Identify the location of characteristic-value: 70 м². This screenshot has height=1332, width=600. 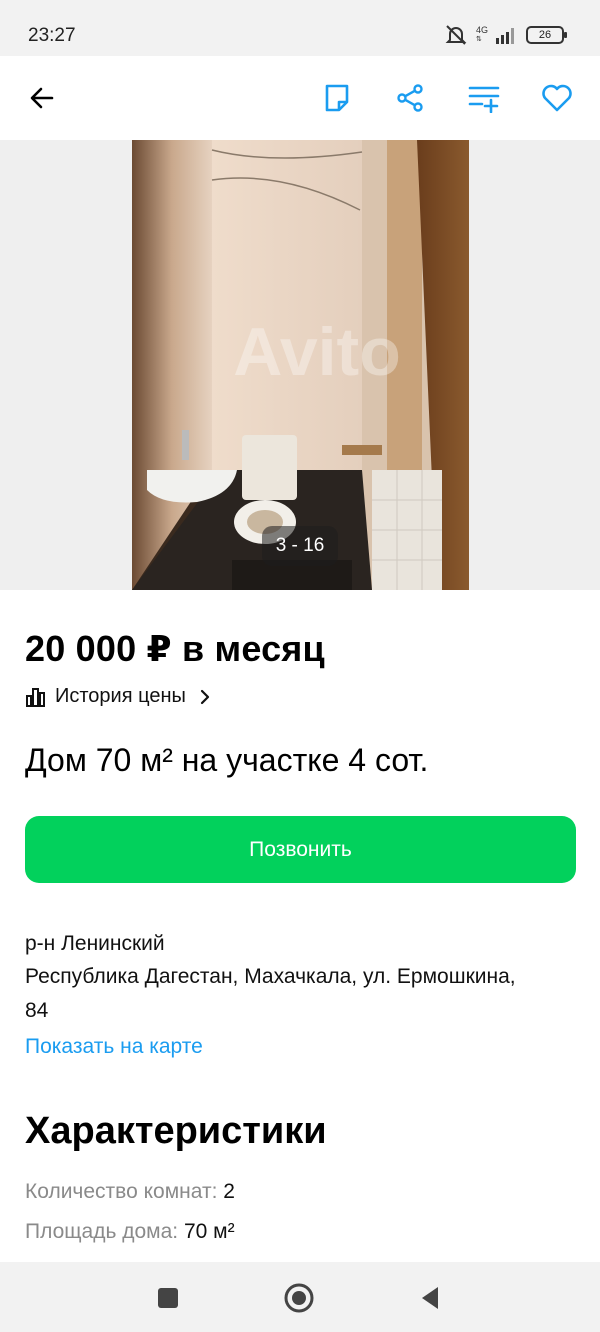
(209, 1231).